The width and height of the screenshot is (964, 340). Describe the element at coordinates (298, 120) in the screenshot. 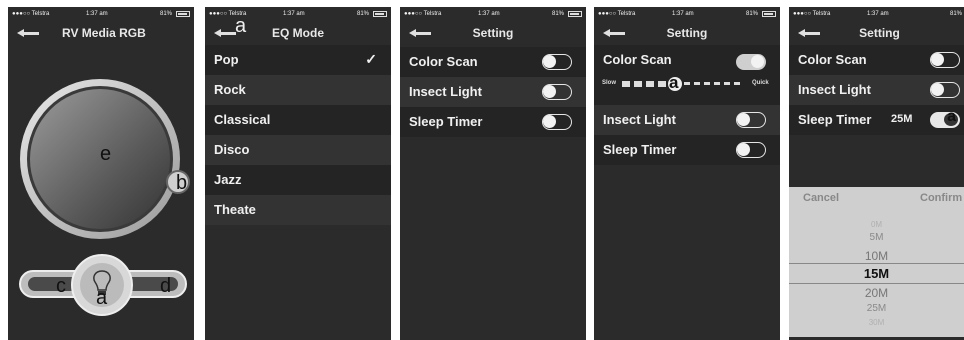

I see `eq-item-classical: Classical` at that location.